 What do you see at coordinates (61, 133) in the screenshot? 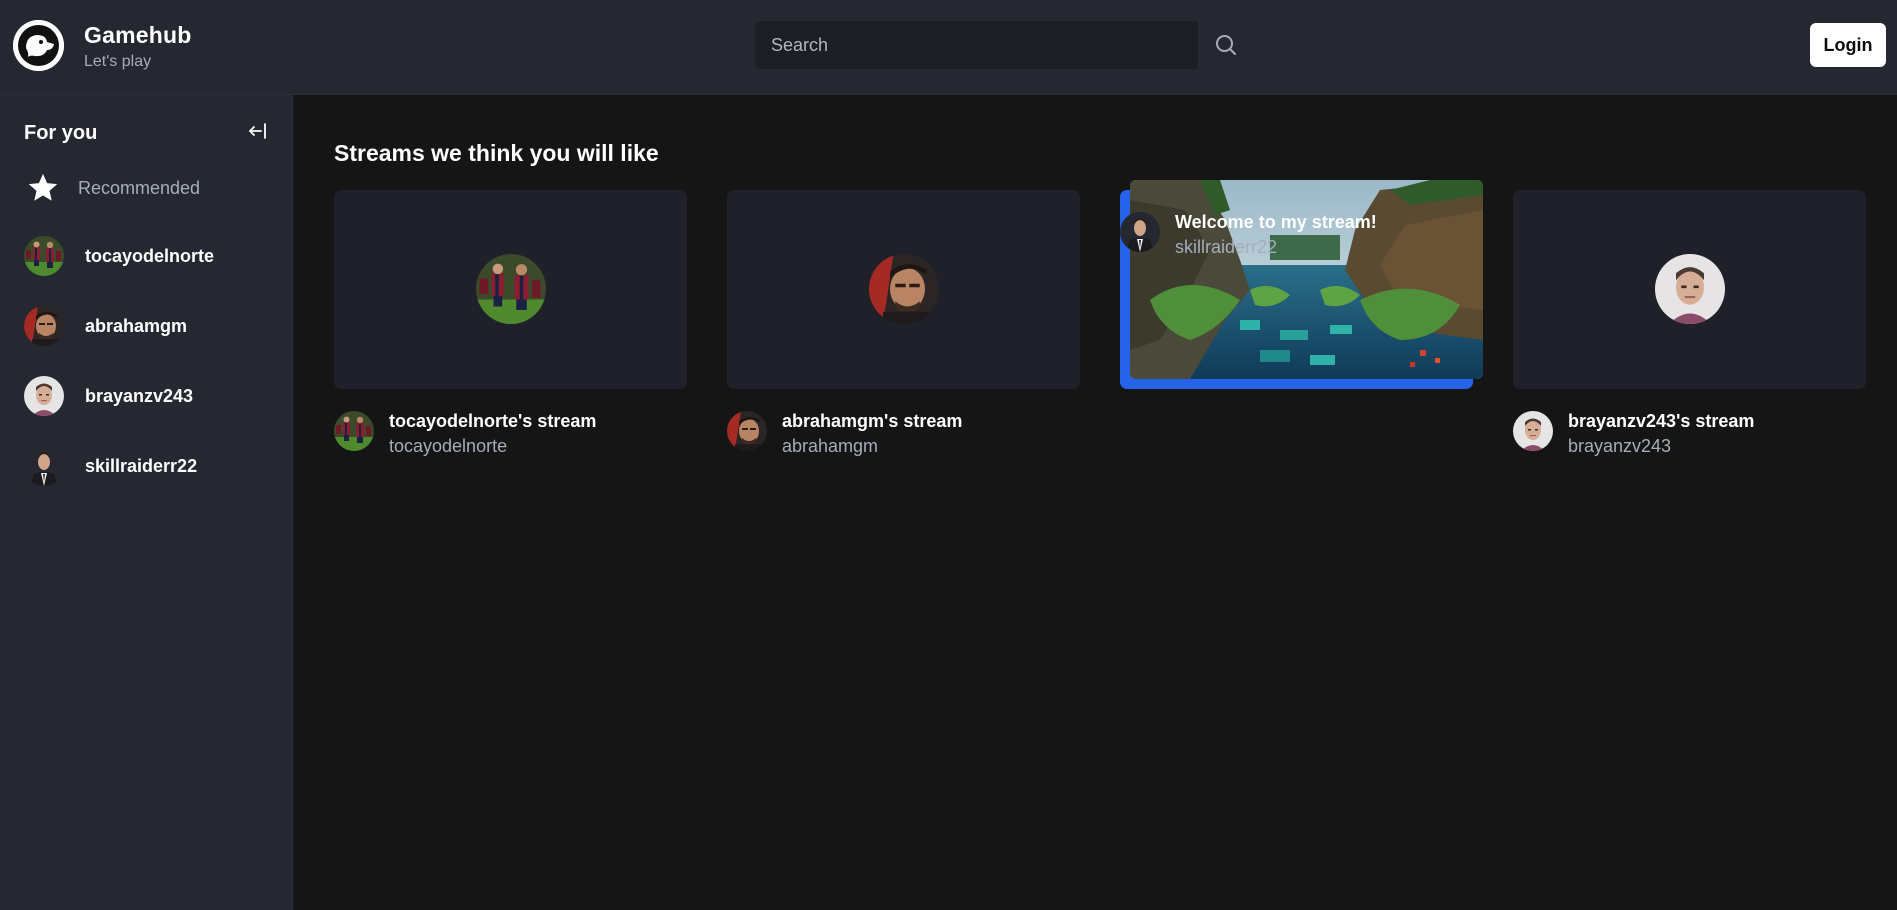
I see `sidebar-title: For you` at bounding box center [61, 133].